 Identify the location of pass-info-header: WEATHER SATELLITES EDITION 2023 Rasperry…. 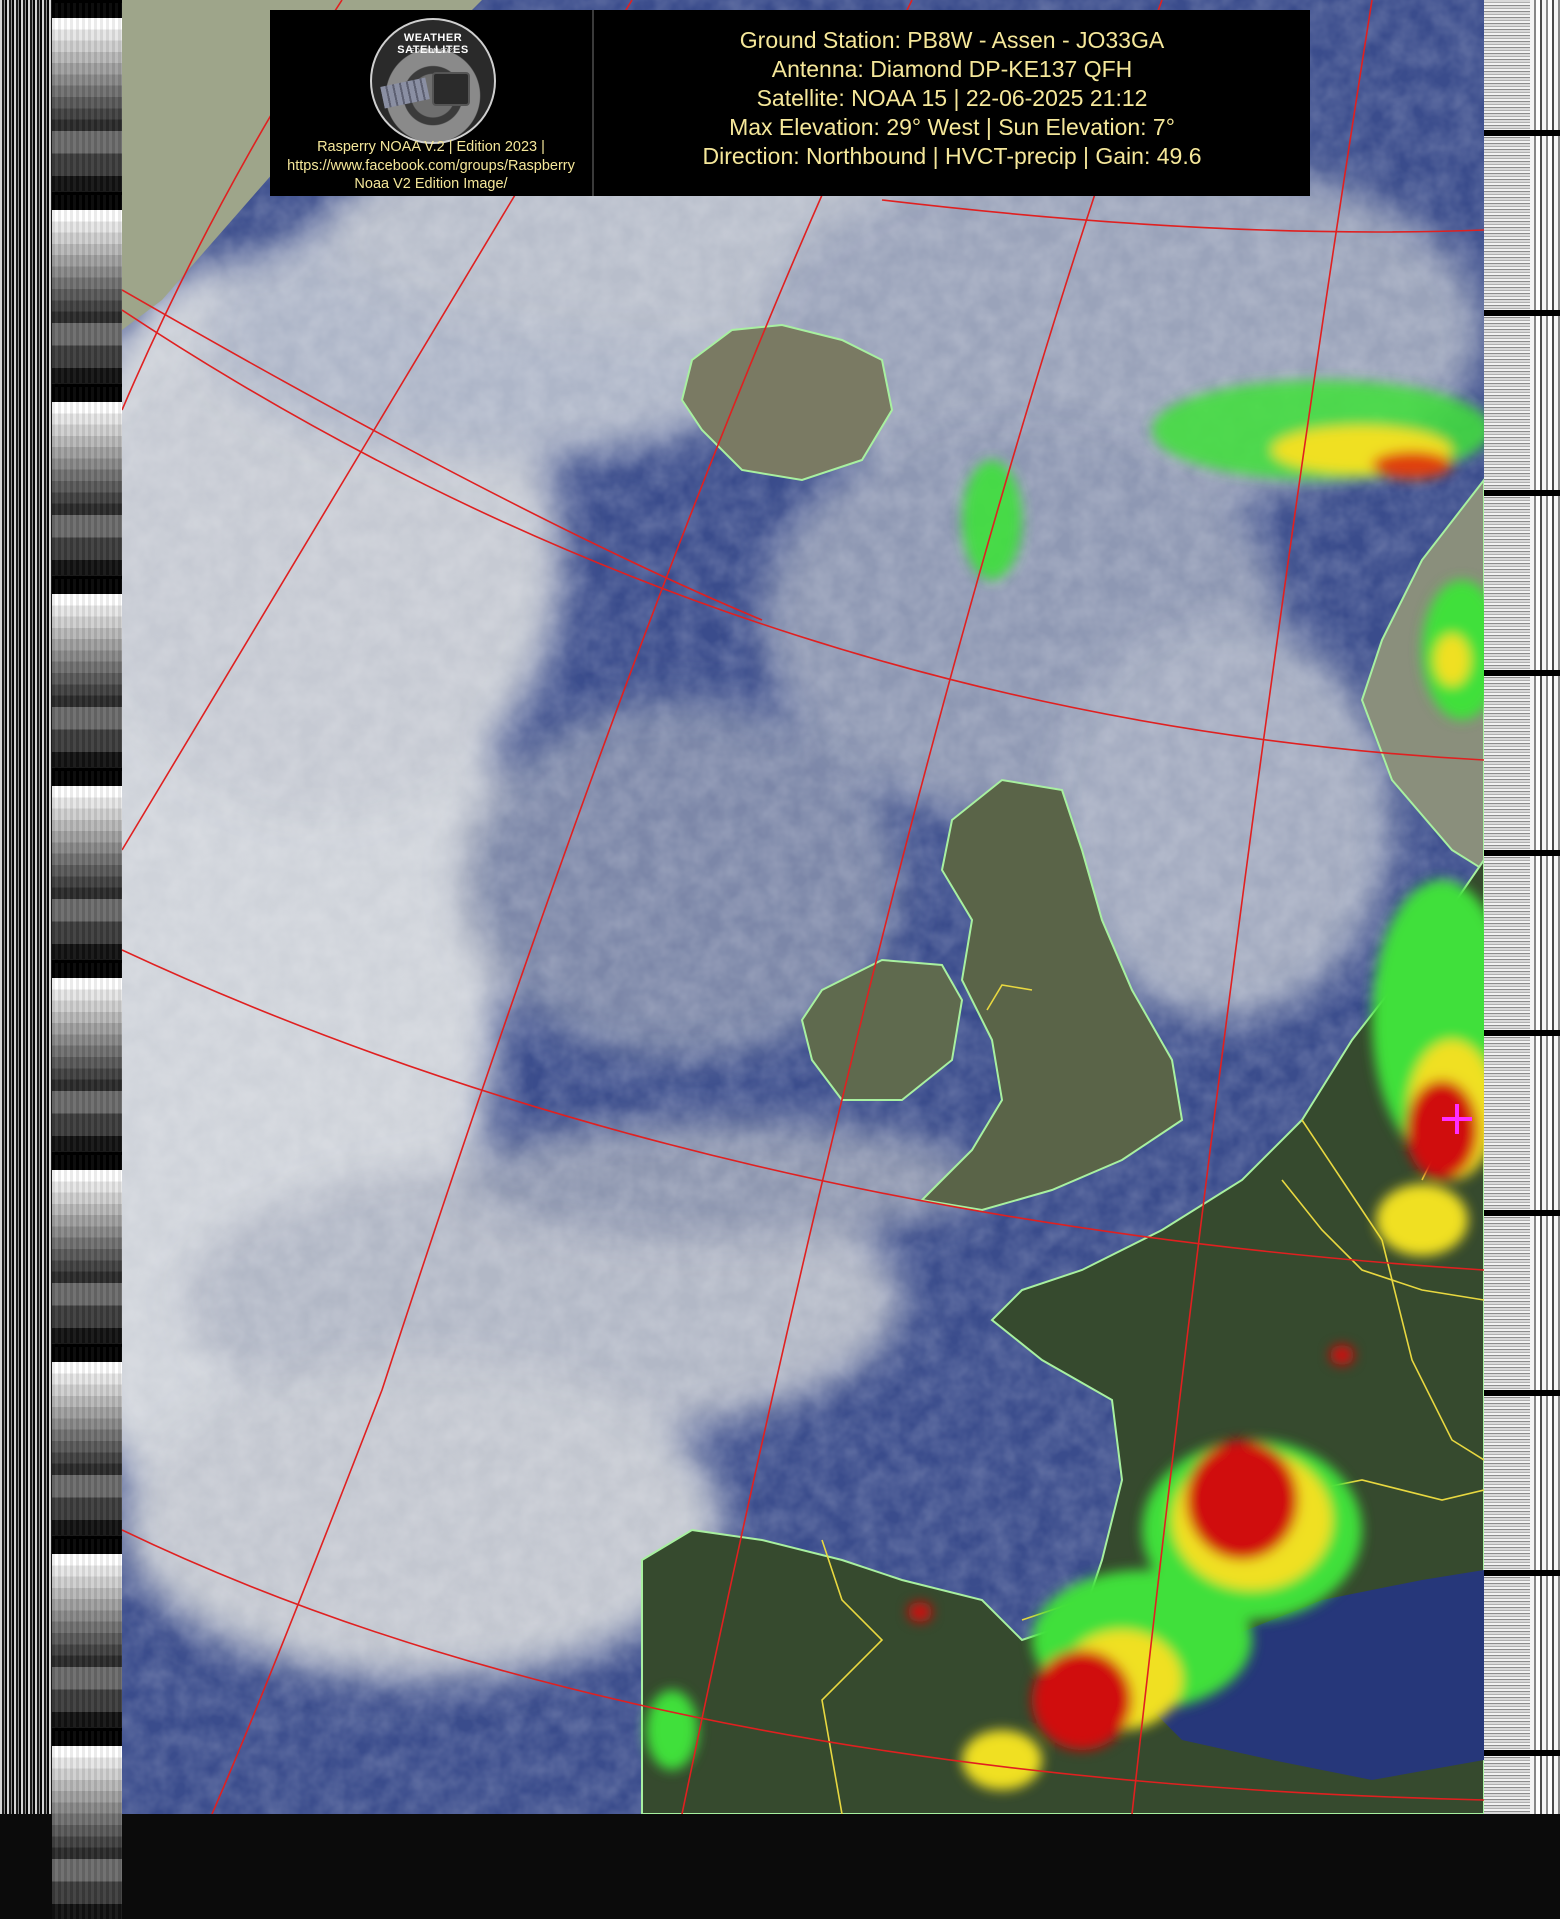
(790, 103).